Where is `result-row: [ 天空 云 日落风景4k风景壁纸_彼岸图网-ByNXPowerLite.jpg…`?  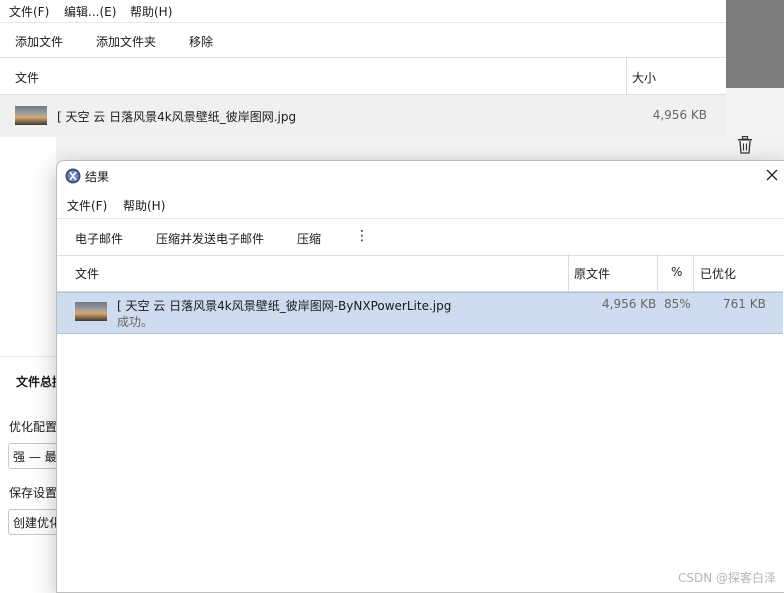
result-row: [ 天空 云 日落风景4k风景壁纸_彼岸图网-ByNXPowerLite.jpg… is located at coordinates (420, 313).